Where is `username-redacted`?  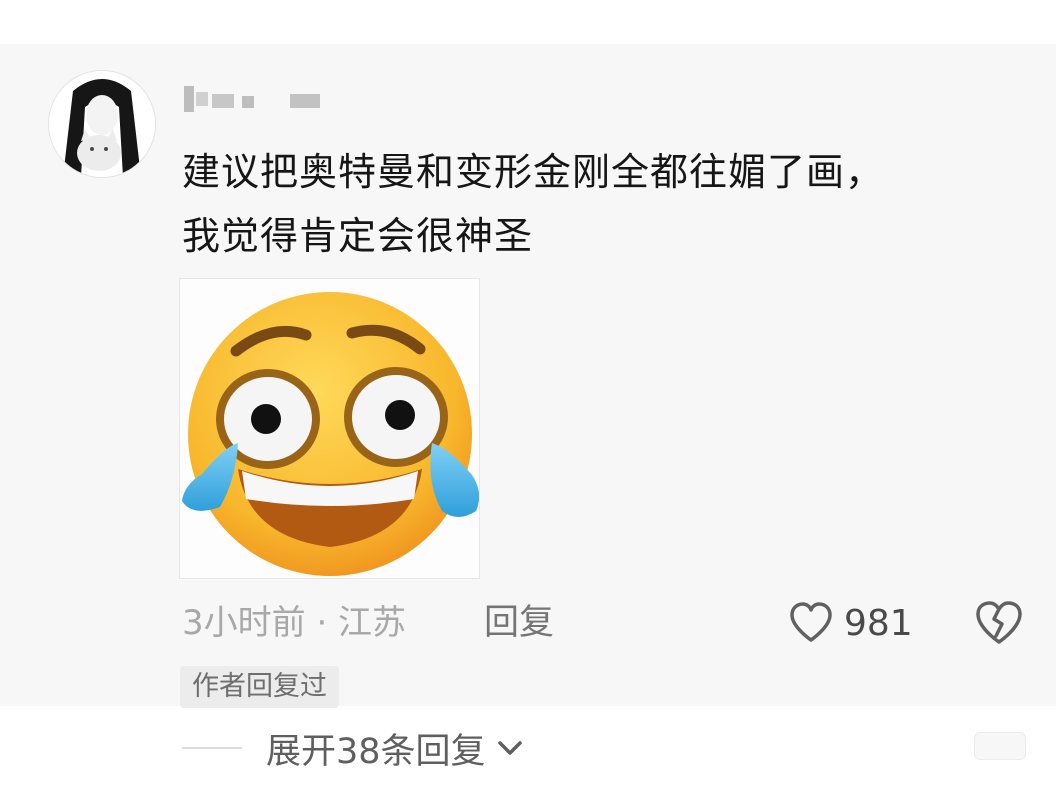
username-redacted is located at coordinates (262, 99).